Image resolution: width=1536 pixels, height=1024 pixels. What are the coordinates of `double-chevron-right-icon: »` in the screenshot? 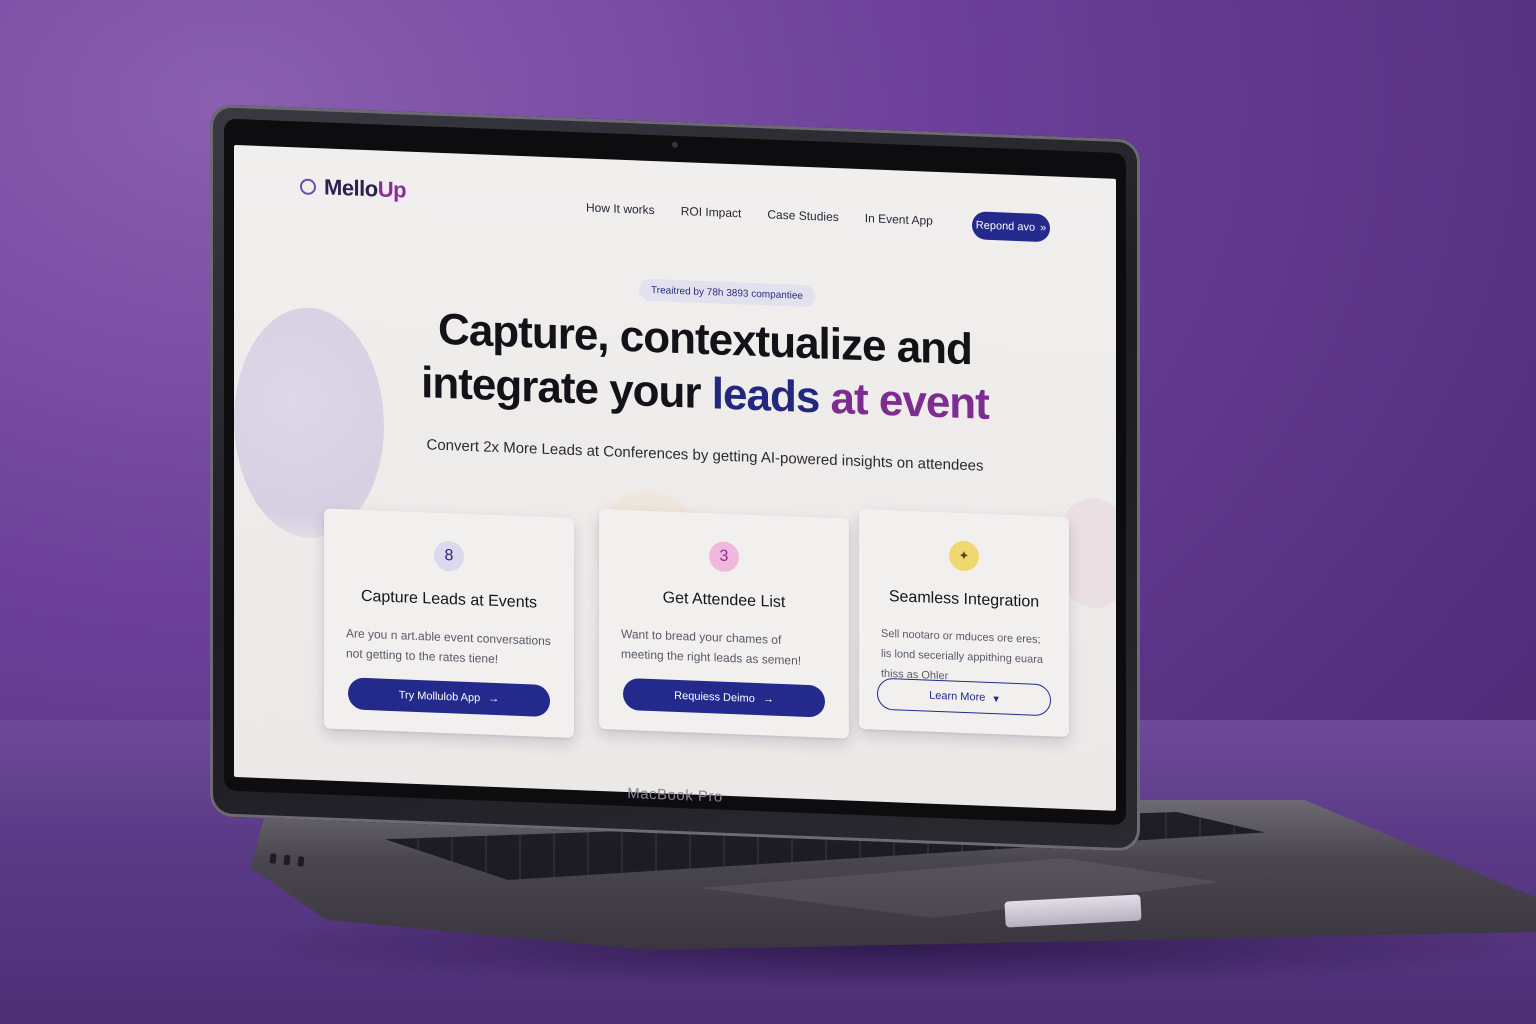 It's located at (1043, 228).